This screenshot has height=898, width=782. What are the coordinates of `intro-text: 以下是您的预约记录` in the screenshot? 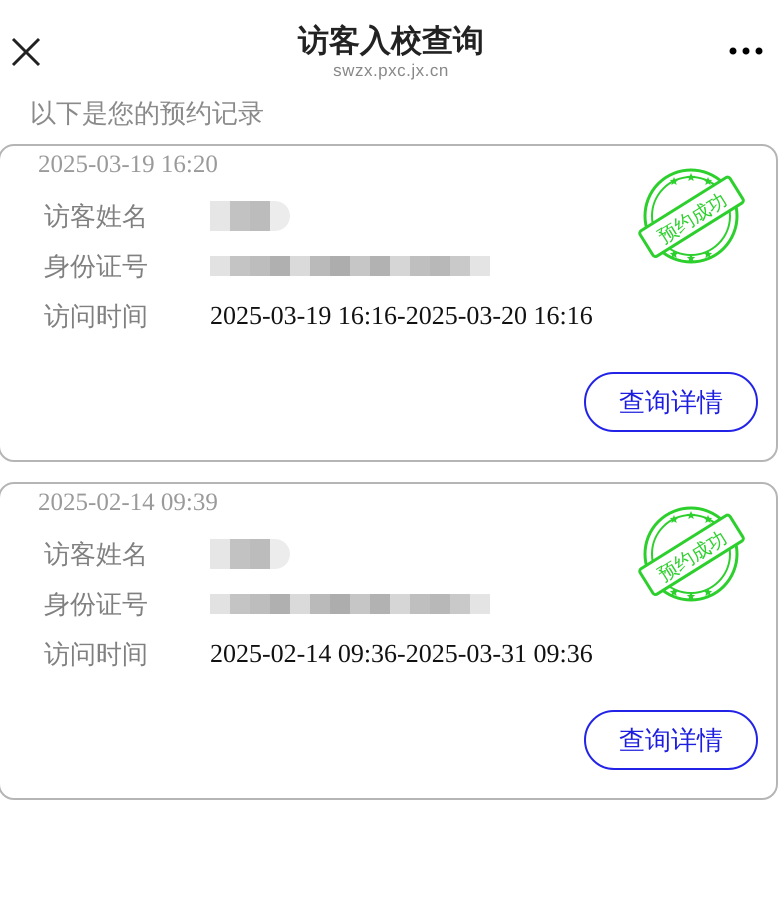 It's located at (147, 114).